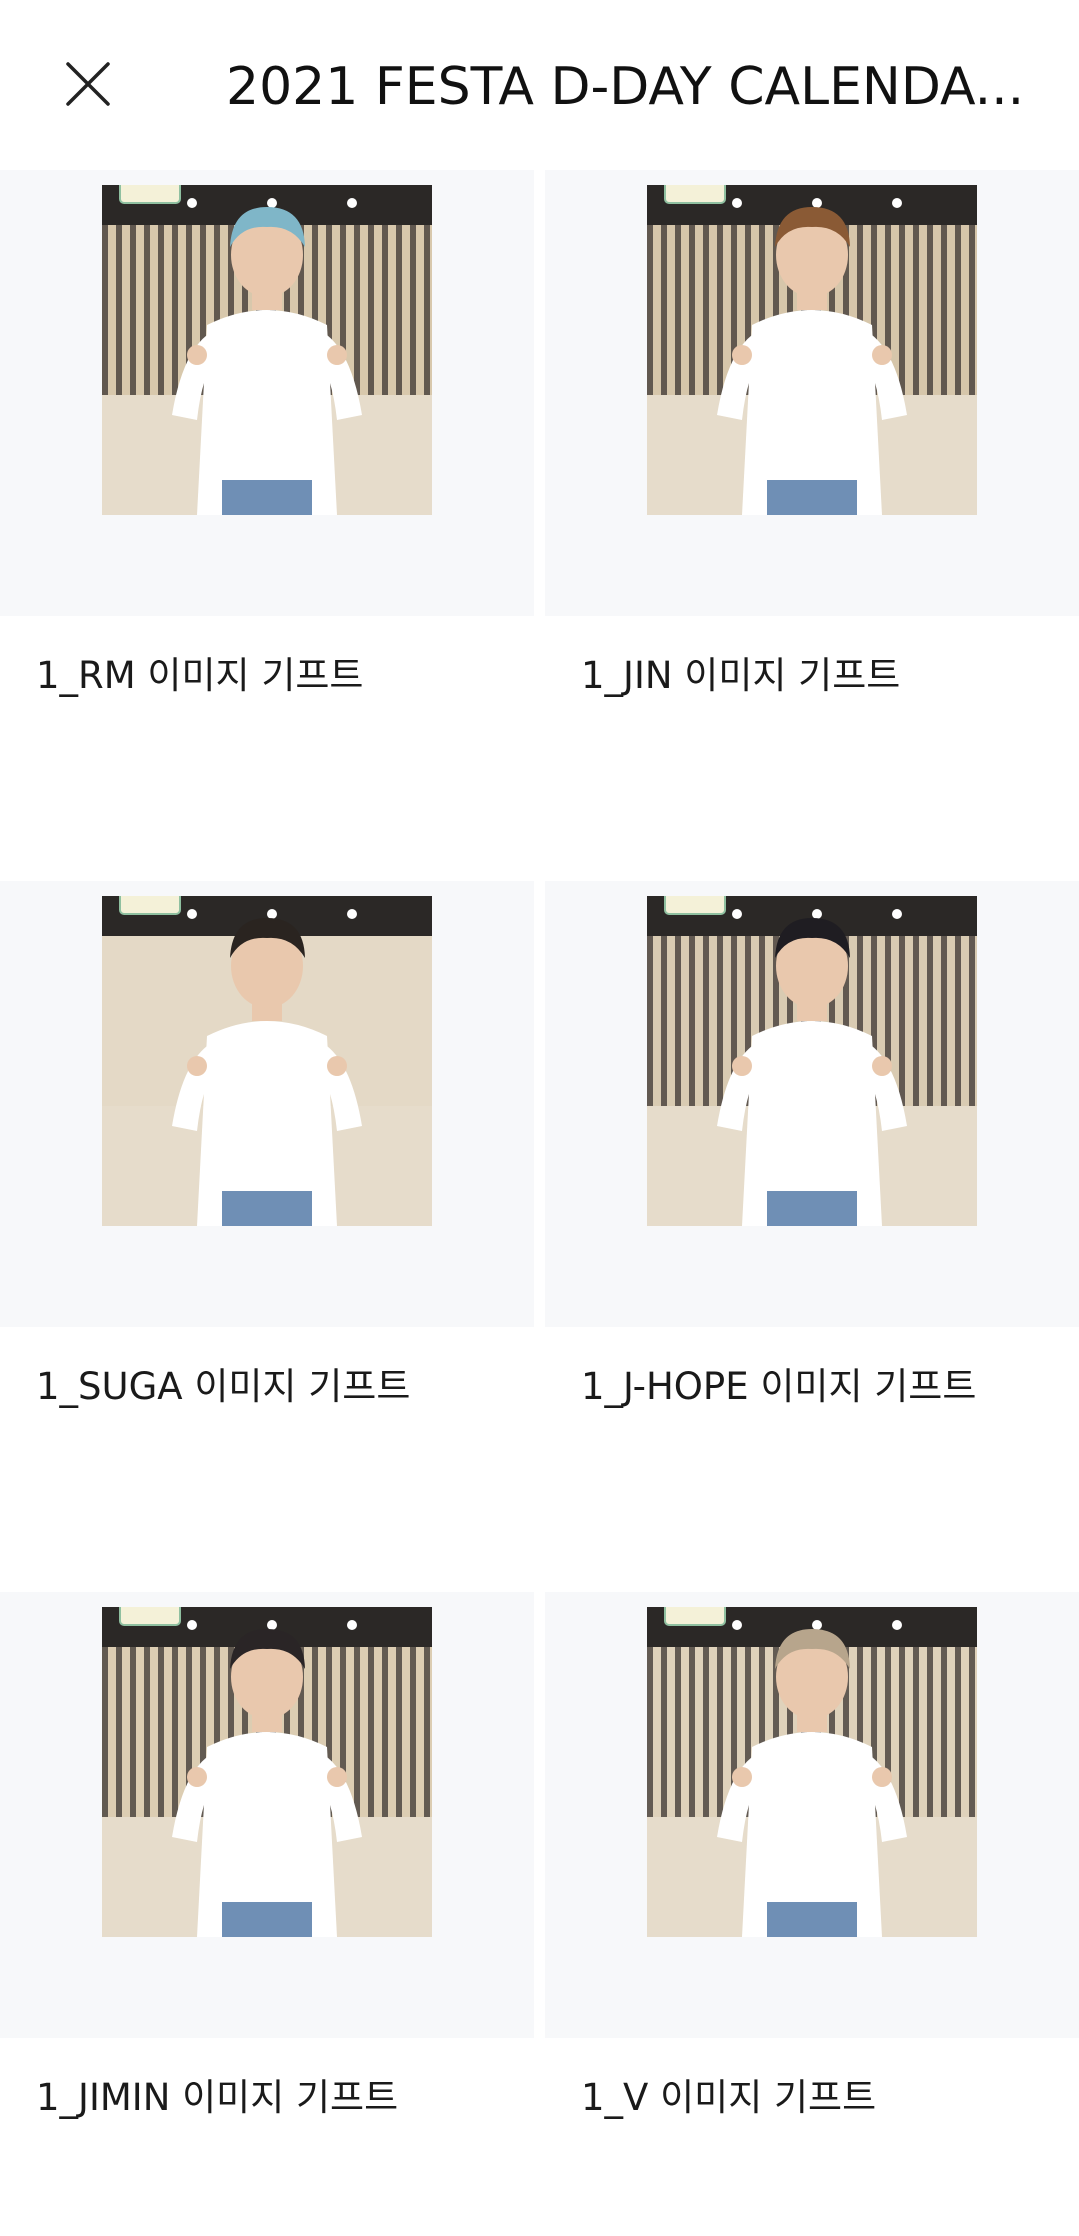 The height and width of the screenshot is (2236, 1079). I want to click on gift-card: 1_JIN 이미지 기프트, so click(812, 492).